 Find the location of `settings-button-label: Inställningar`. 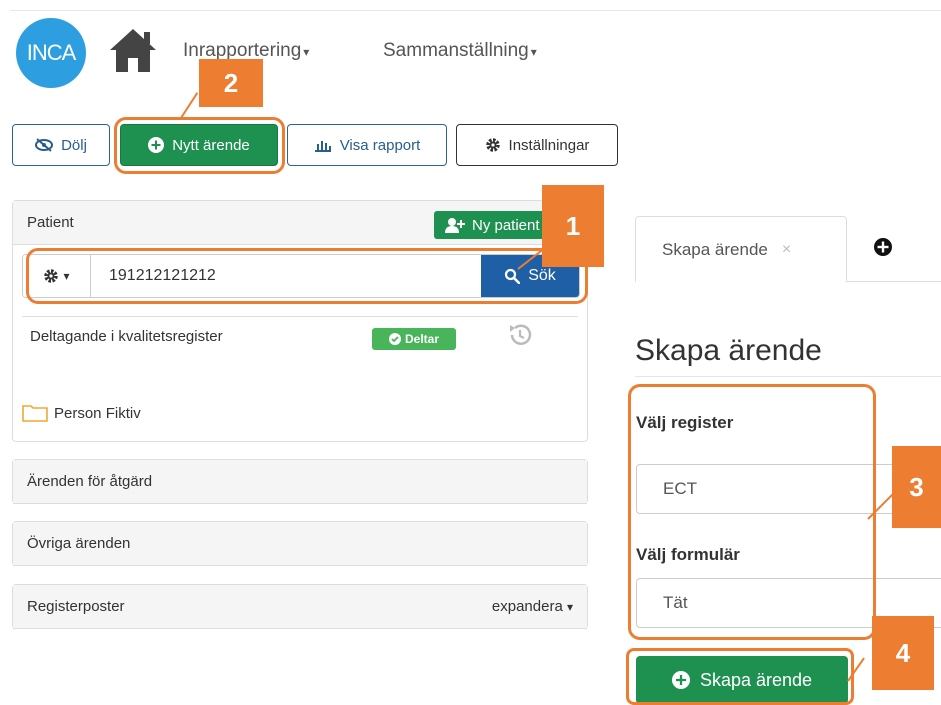

settings-button-label: Inställningar is located at coordinates (549, 145).